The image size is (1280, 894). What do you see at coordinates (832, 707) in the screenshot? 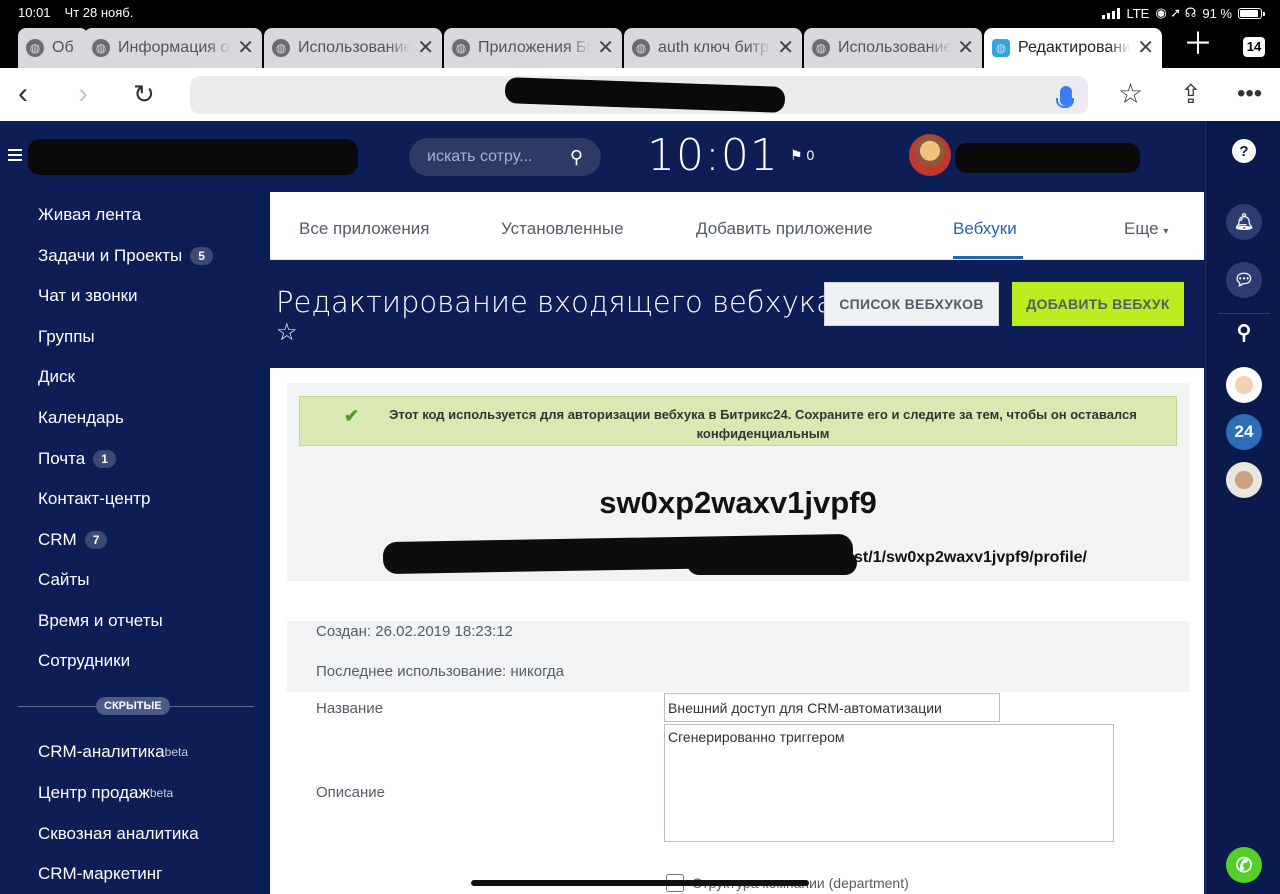
I see `name-field` at bounding box center [832, 707].